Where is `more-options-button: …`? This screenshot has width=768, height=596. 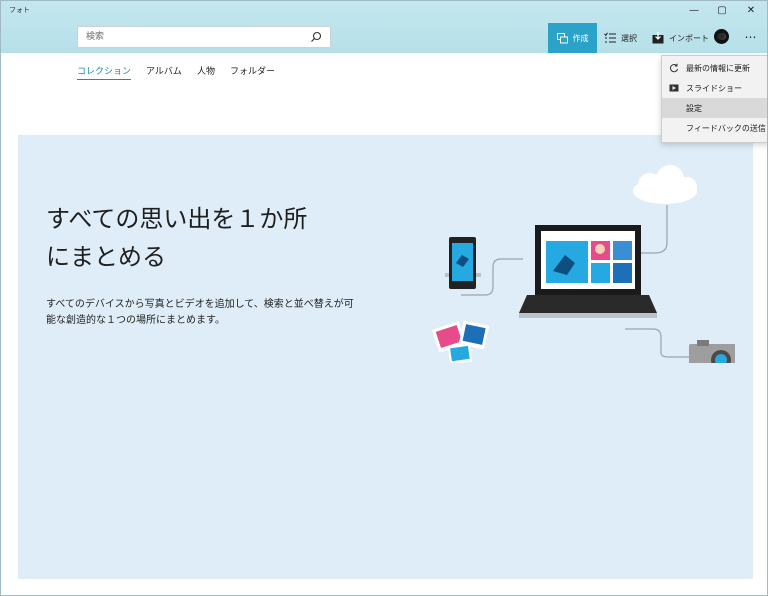
more-options-button: … is located at coordinates (751, 36).